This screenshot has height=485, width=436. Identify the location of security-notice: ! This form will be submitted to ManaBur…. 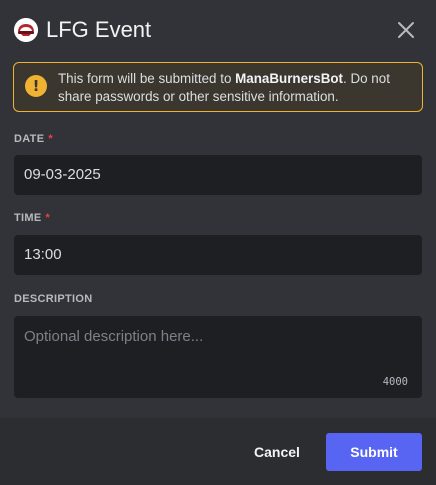
(218, 87).